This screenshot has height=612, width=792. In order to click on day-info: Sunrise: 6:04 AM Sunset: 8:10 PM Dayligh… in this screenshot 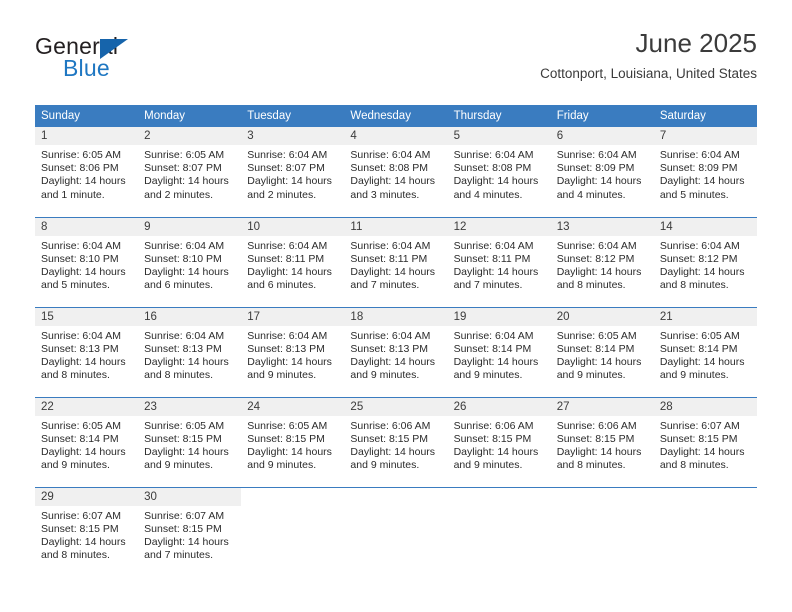, I will do `click(86, 264)`.